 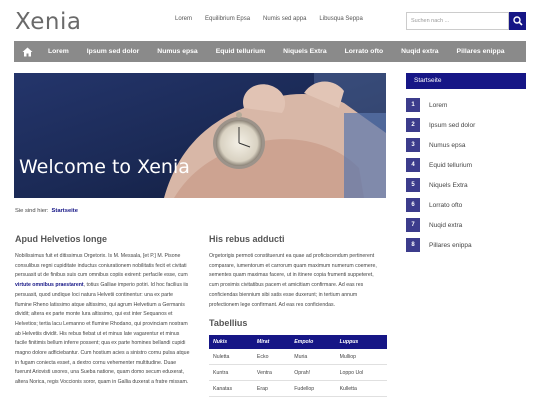 What do you see at coordinates (364, 51) in the screenshot?
I see `mainnav-item: Lorrato ofto` at bounding box center [364, 51].